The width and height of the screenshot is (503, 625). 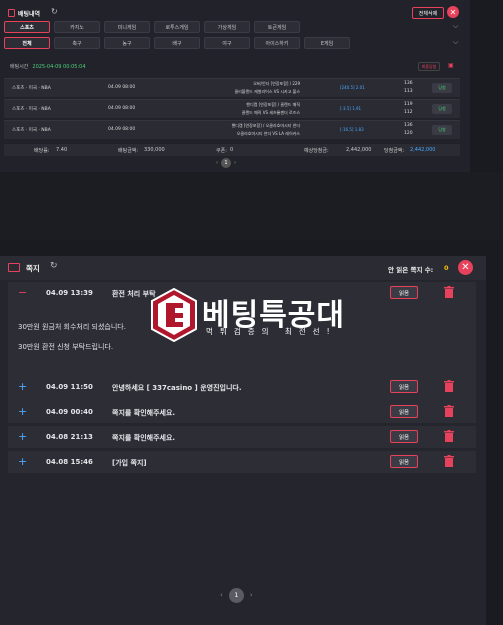 What do you see at coordinates (327, 43) in the screenshot?
I see `tab-egame: E게임` at bounding box center [327, 43].